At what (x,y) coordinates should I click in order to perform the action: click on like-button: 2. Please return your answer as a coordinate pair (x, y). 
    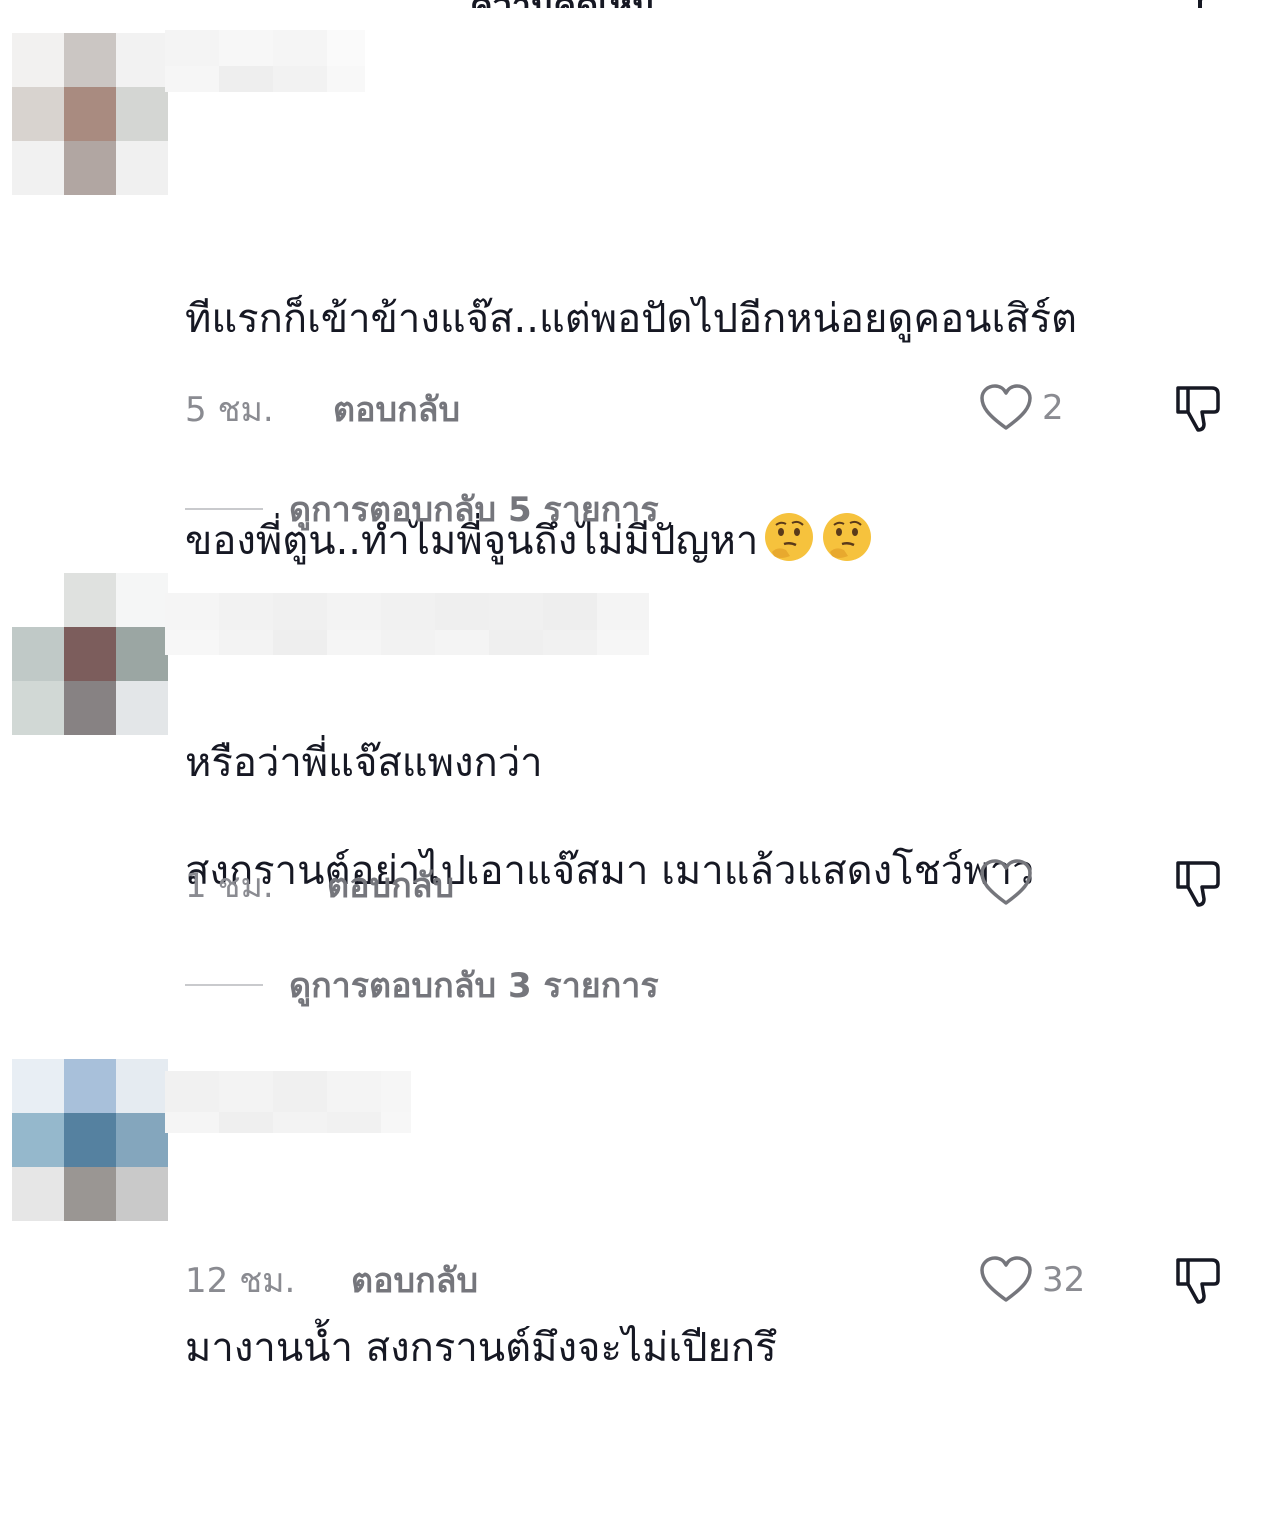
    Looking at the image, I should click on (1021, 408).